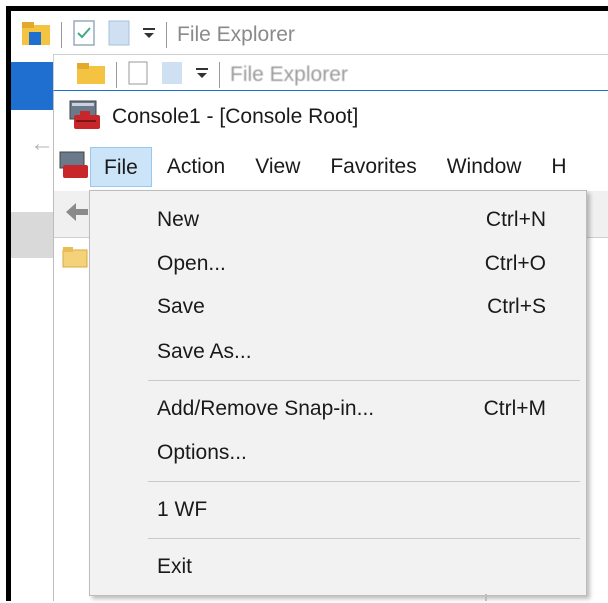 This screenshot has height=603, width=608. I want to click on menu-item-label: New, so click(178, 219).